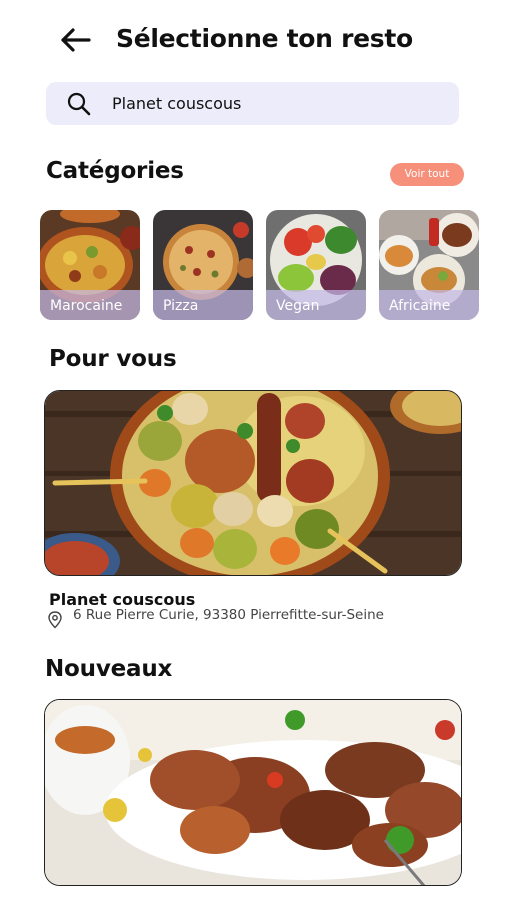  I want to click on page-title: Sélectionne ton resto, so click(264, 38).